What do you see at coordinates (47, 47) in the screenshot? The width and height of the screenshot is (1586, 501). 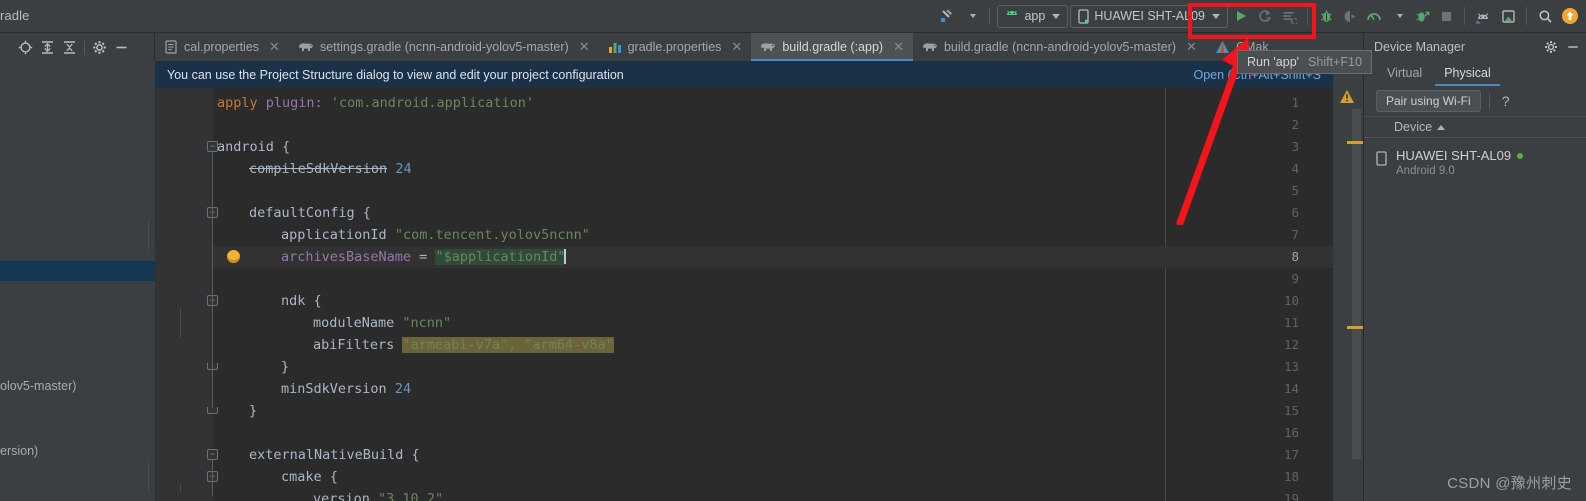 I see `expand-all-icon` at bounding box center [47, 47].